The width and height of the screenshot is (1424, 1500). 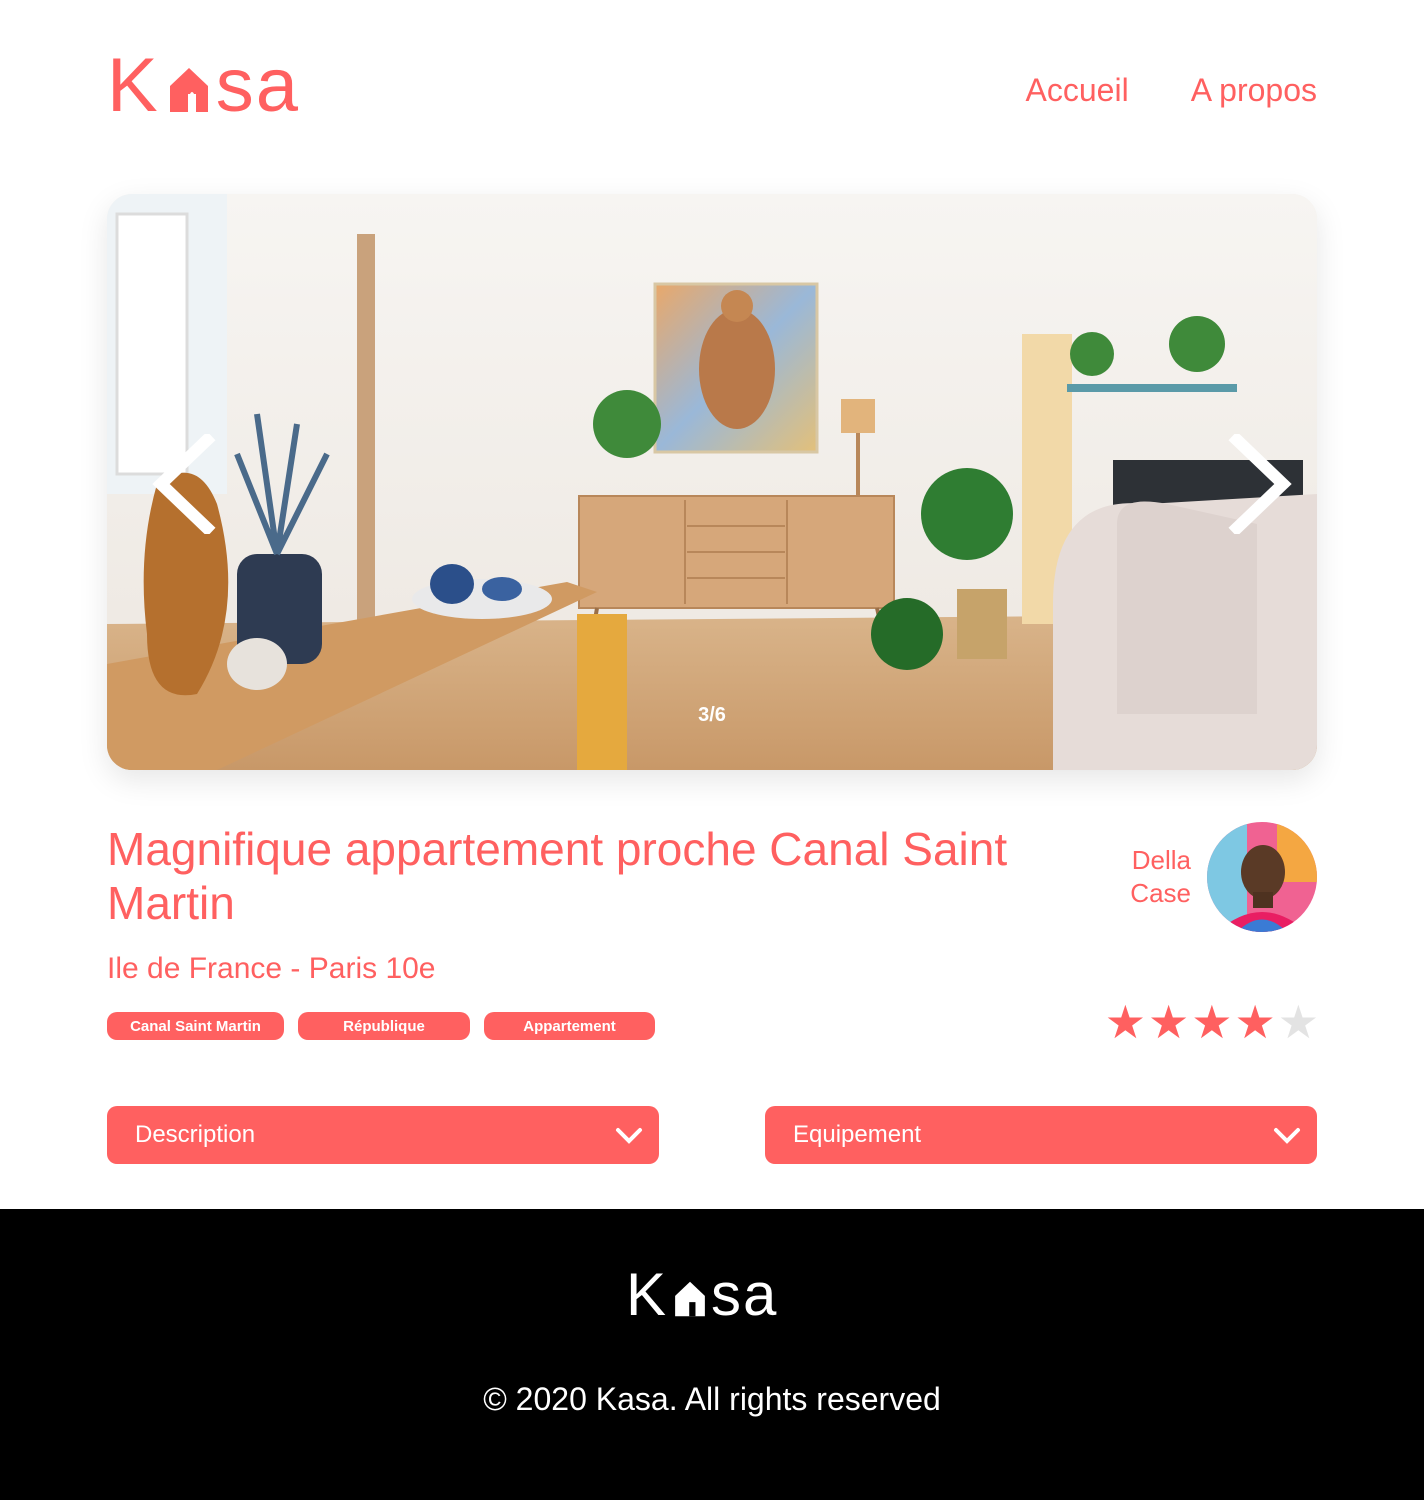 I want to click on footer-kasa-logo: K sa, so click(x=702, y=1294).